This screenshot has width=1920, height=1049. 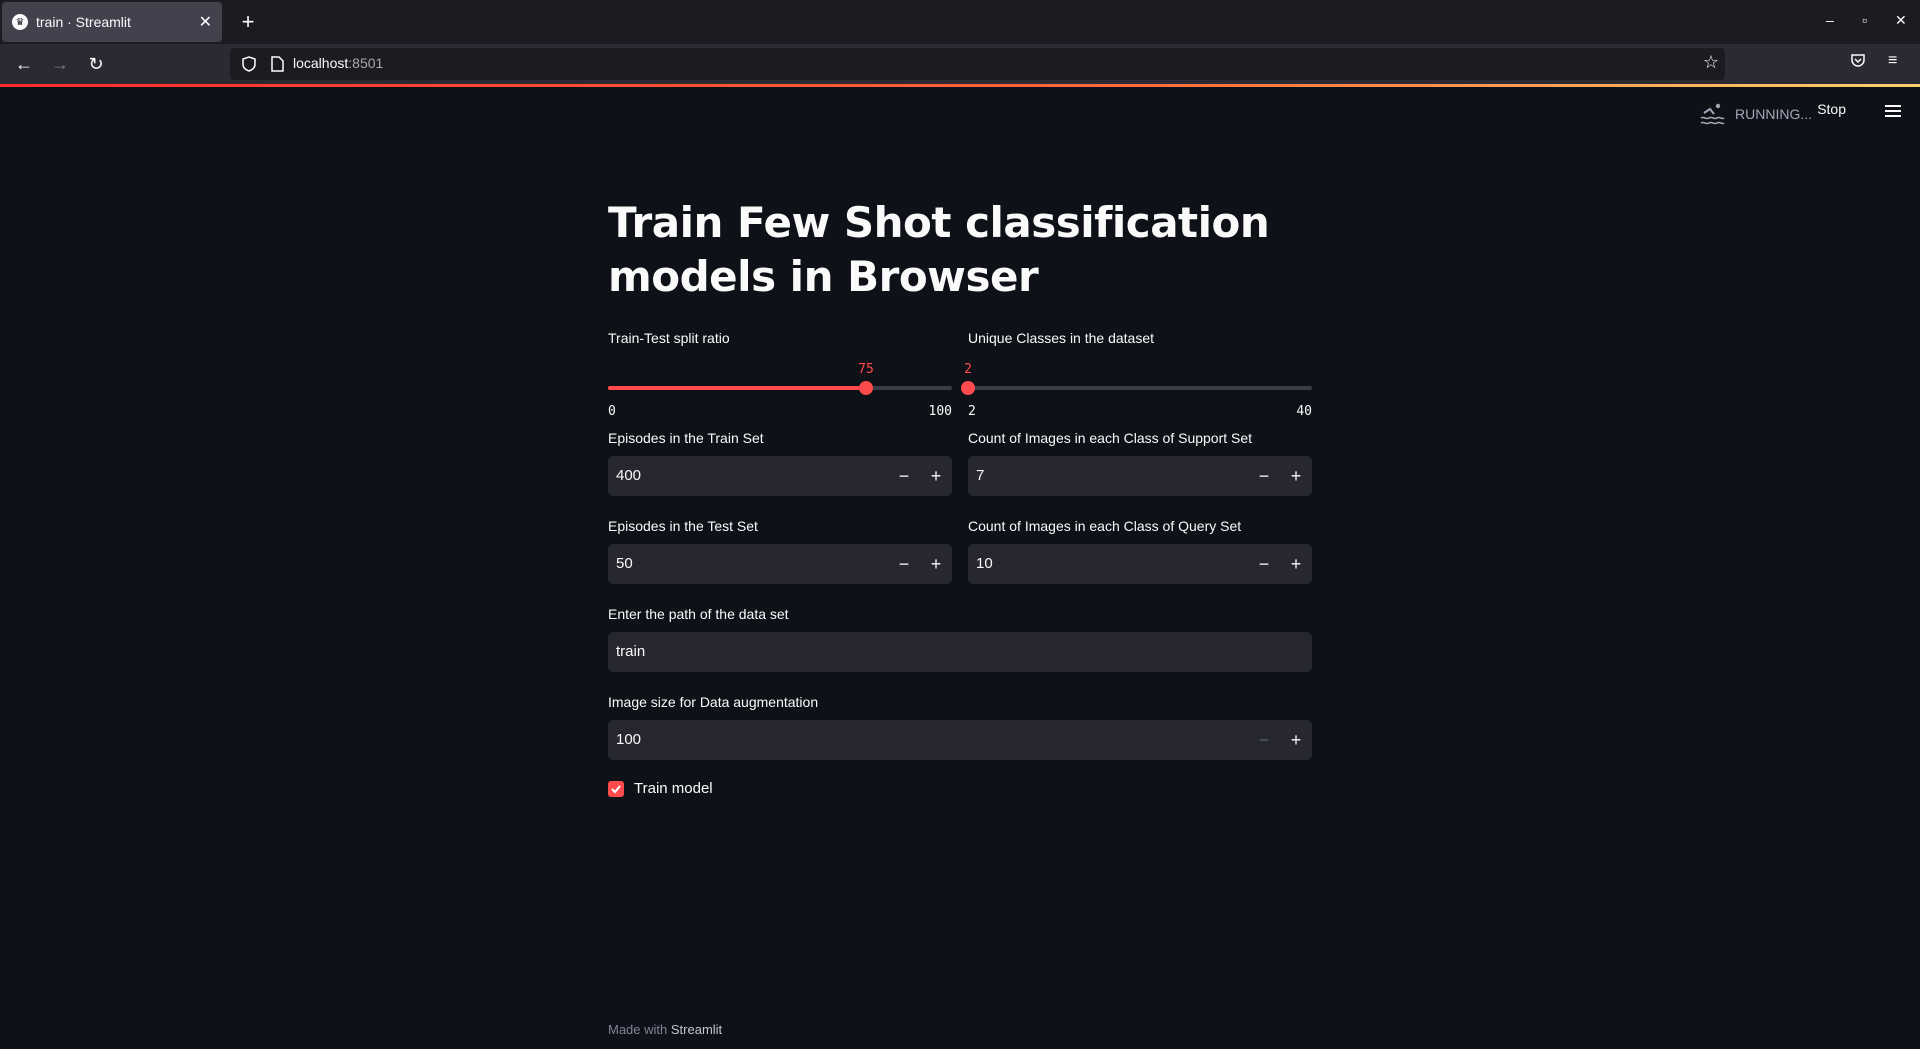 I want to click on split-ratio-slider: 75 0 100, so click(x=780, y=383).